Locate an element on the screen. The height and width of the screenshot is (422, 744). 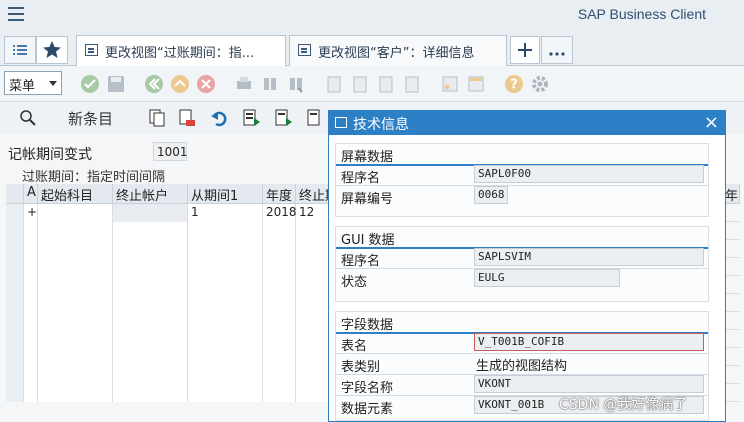
save-icon is located at coordinates (116, 84).